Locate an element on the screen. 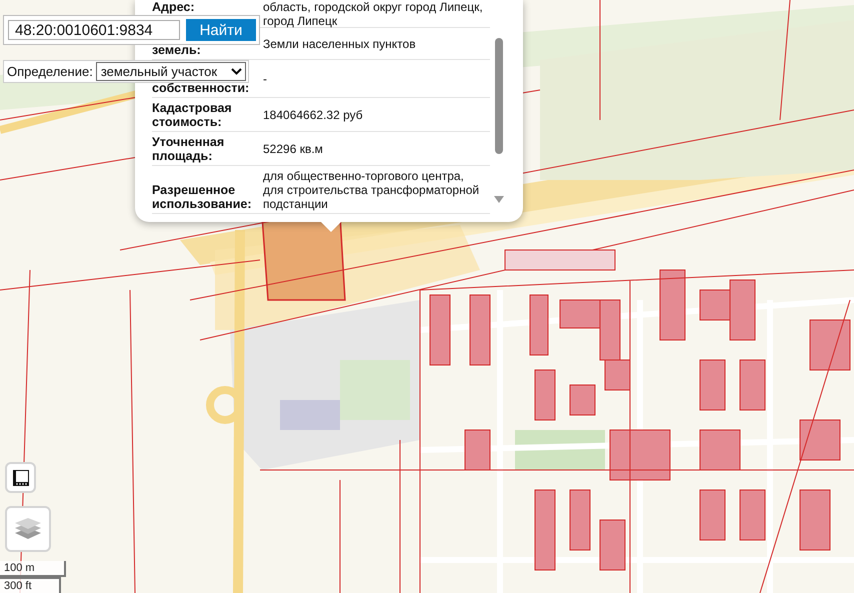 Image resolution: width=854 pixels, height=593 pixels. field-label: земель: is located at coordinates (177, 51).